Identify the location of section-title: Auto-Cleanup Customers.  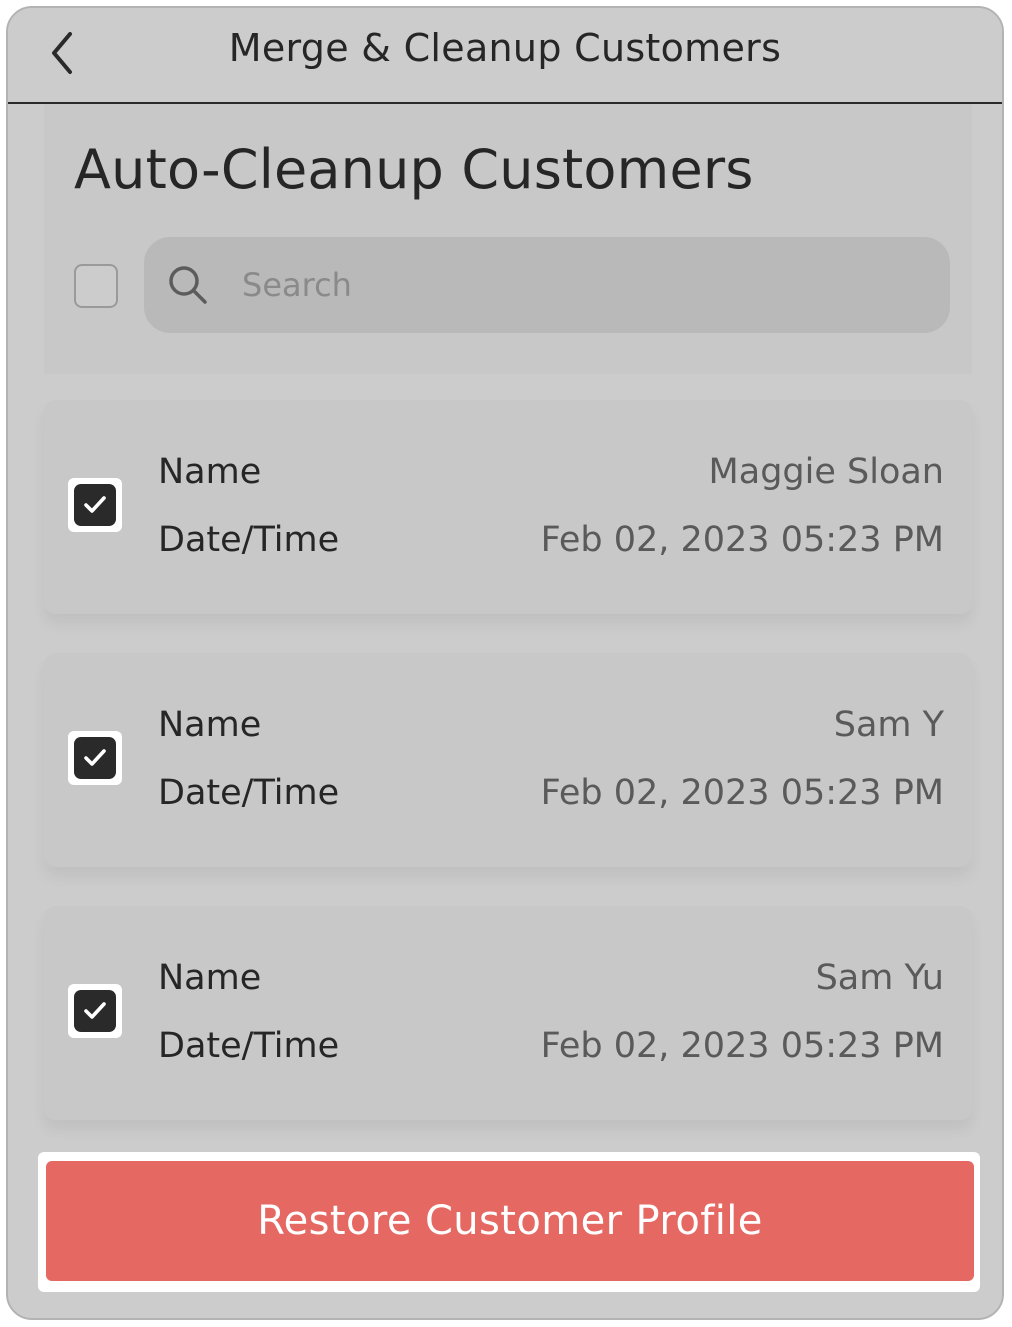
(414, 169).